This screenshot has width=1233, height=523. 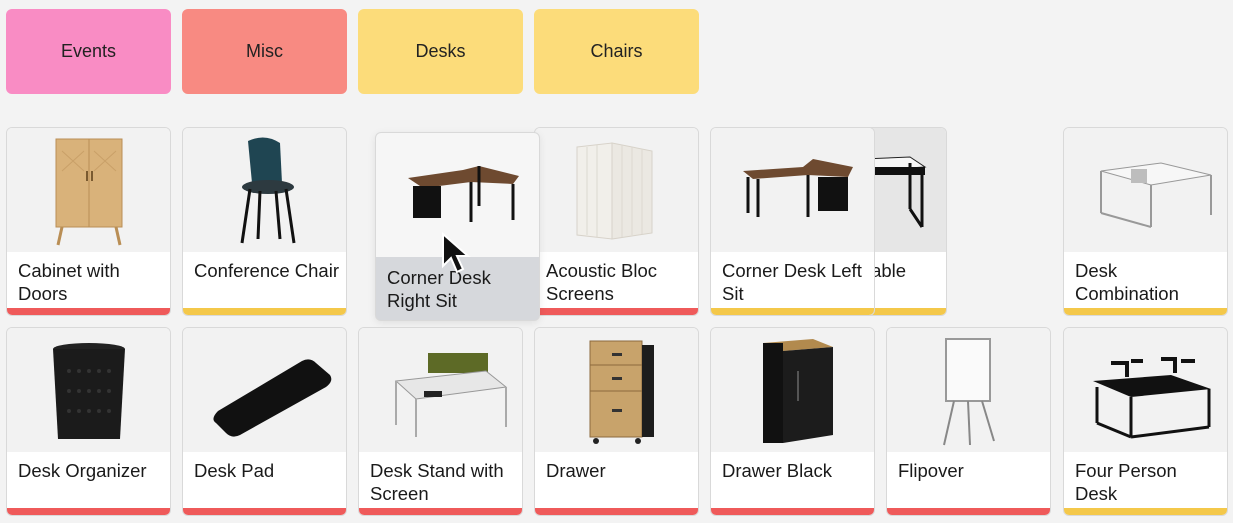 What do you see at coordinates (602, 282) in the screenshot?
I see `product-name: Acoustic Bloc Screens` at bounding box center [602, 282].